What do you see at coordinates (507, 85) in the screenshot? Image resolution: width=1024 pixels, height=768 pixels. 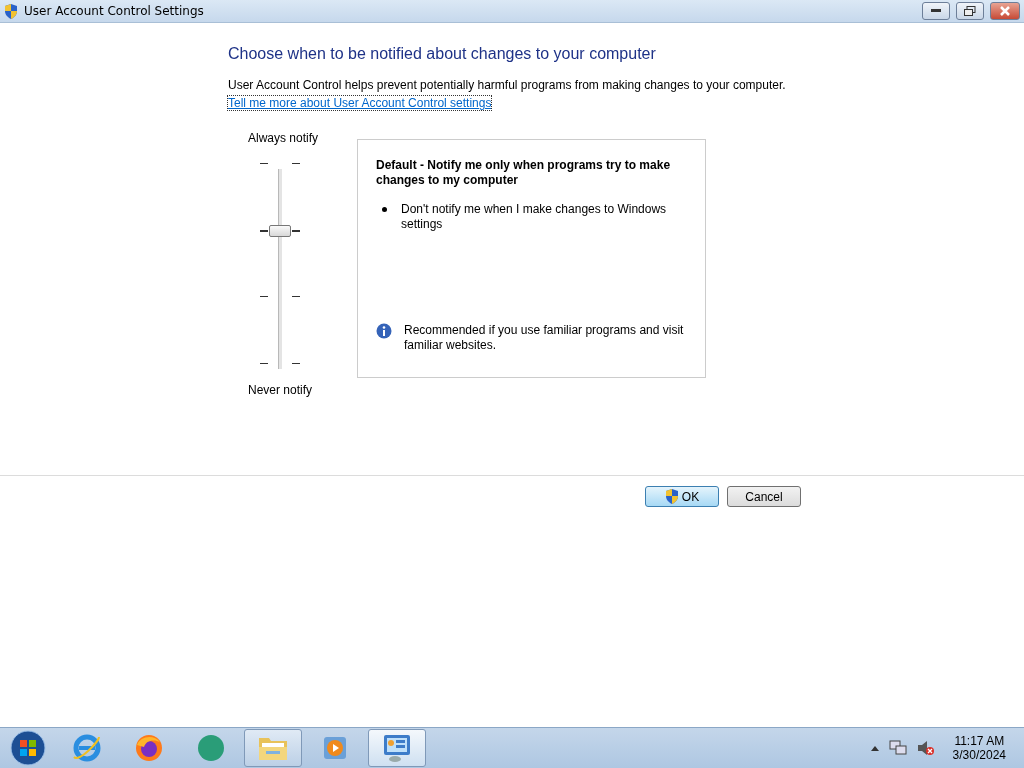 I see `description-text: User Account Control helps prevent potentially harmful programs from making changes to your computer.` at bounding box center [507, 85].